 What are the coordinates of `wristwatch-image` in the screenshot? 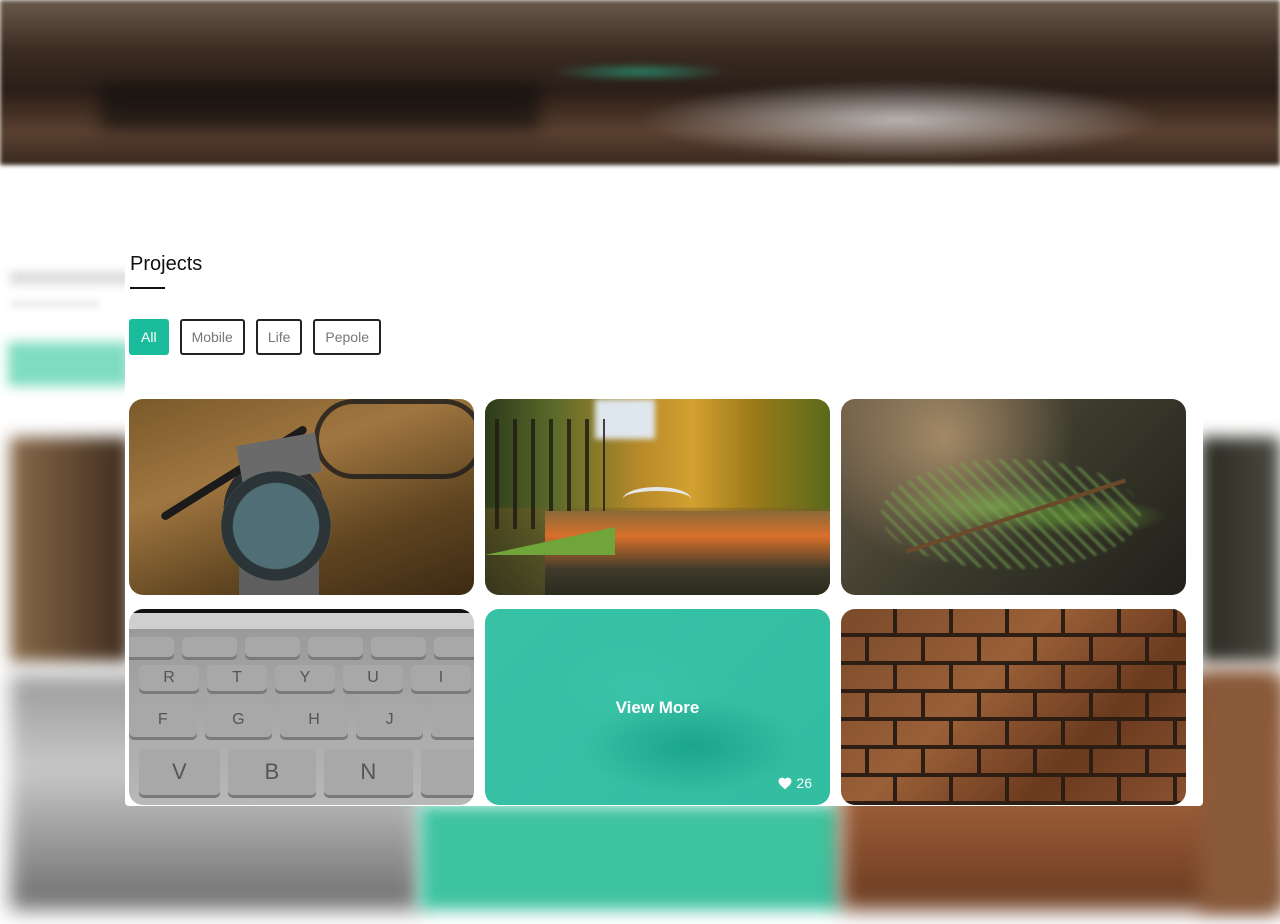 It's located at (301, 497).